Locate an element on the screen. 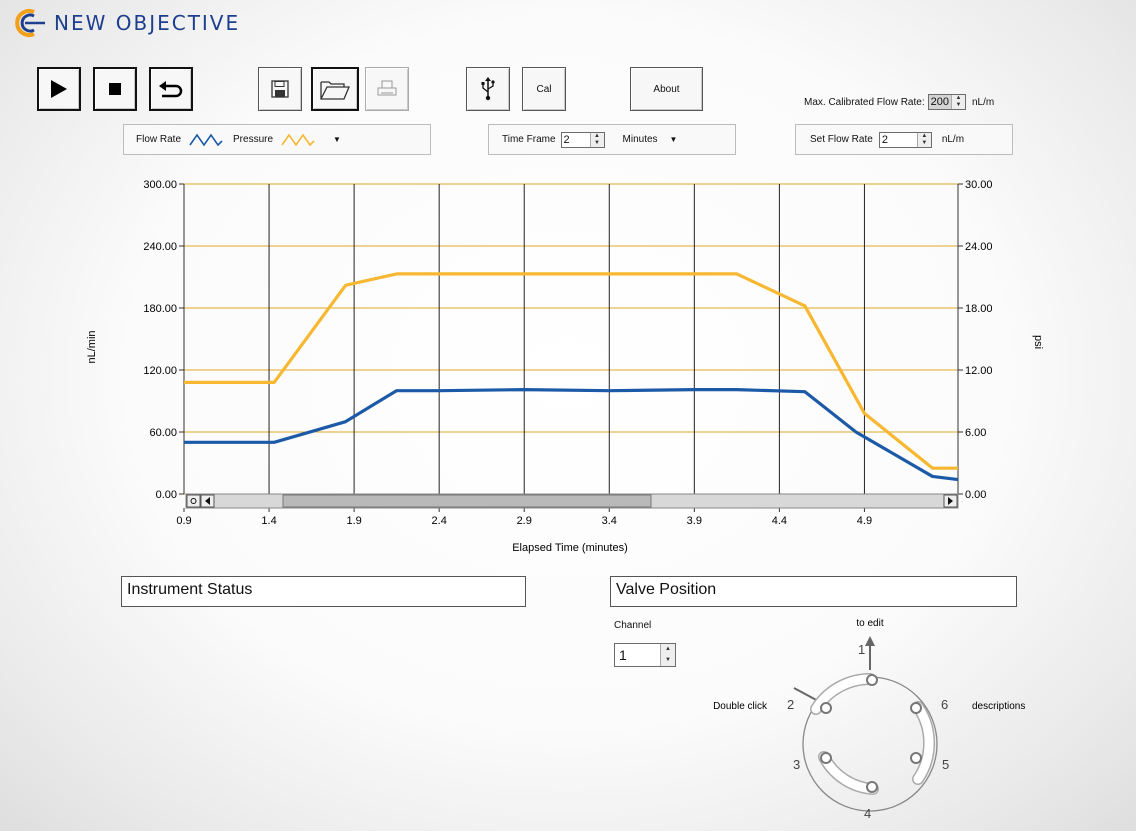  folder-open-icon is located at coordinates (335, 90).